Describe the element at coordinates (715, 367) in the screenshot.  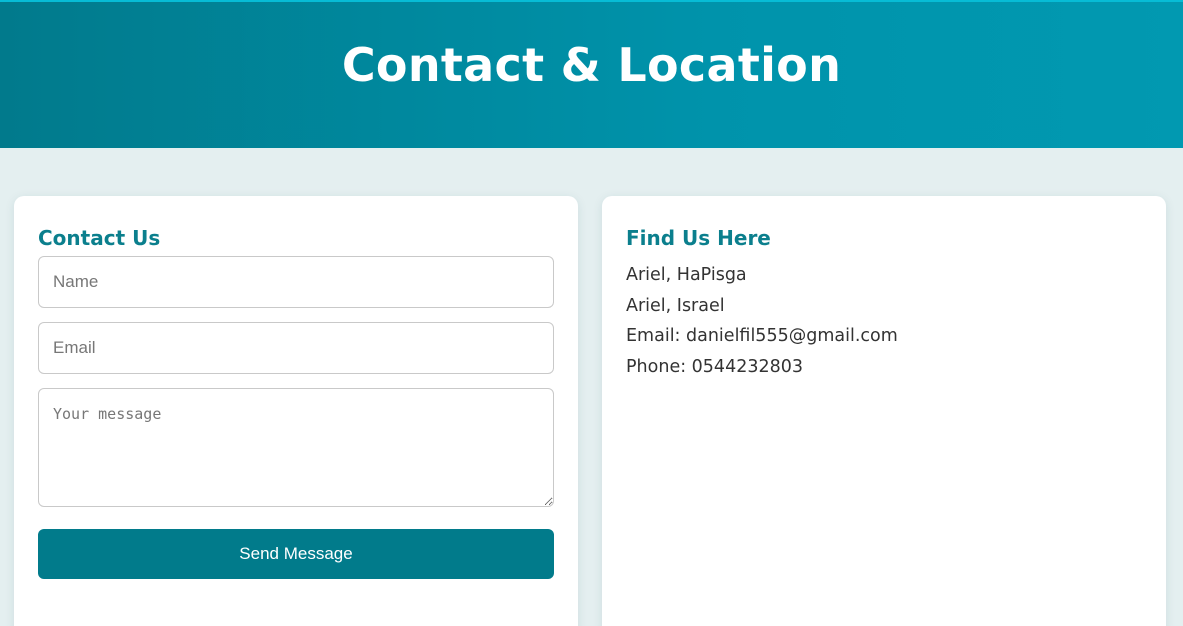
I see `contact-phone: Phone: 0544232803` at that location.